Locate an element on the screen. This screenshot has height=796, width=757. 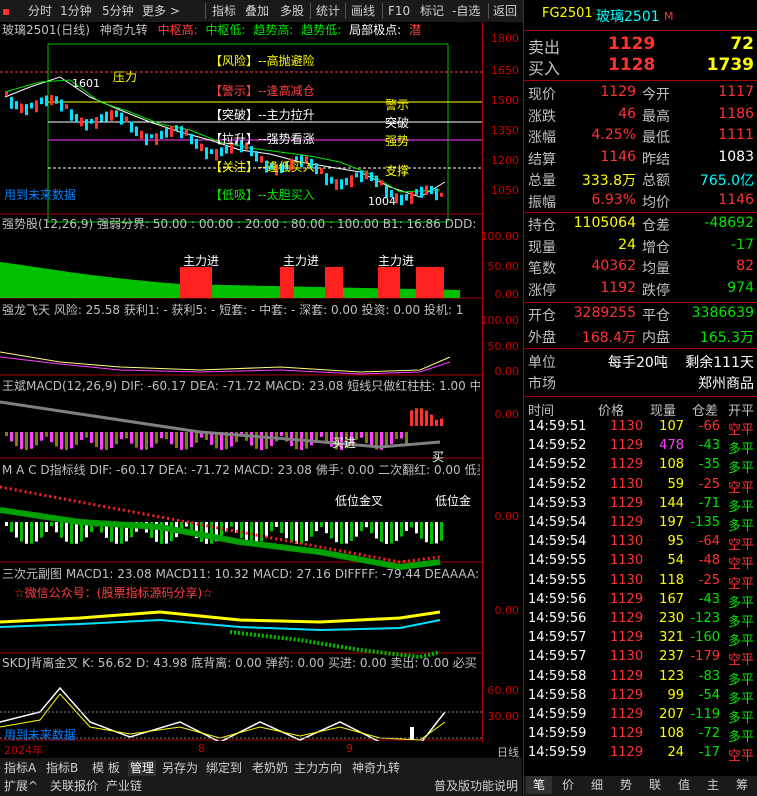
tick-volume: 99 is located at coordinates (675, 695).